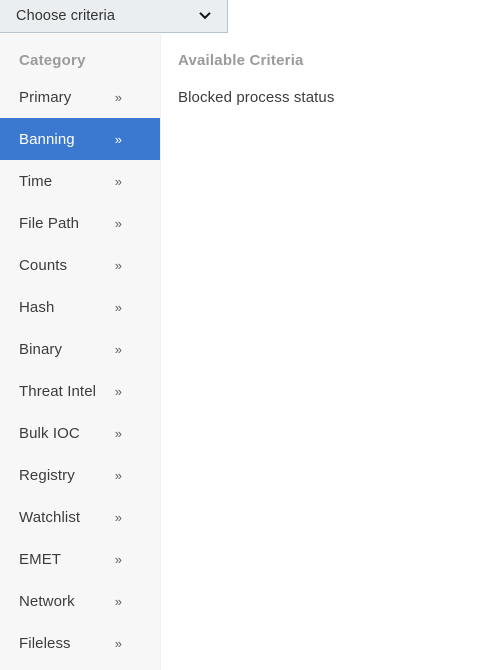 This screenshot has width=502, height=670. Describe the element at coordinates (80, 307) in the screenshot. I see `sidebar-item-hash: Hash »` at that location.